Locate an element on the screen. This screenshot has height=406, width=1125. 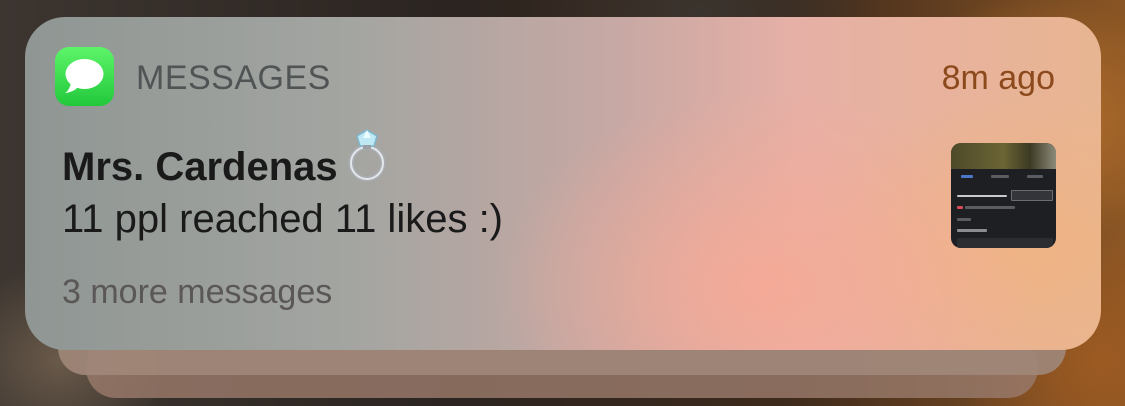
notification-time: 8m ago is located at coordinates (998, 78).